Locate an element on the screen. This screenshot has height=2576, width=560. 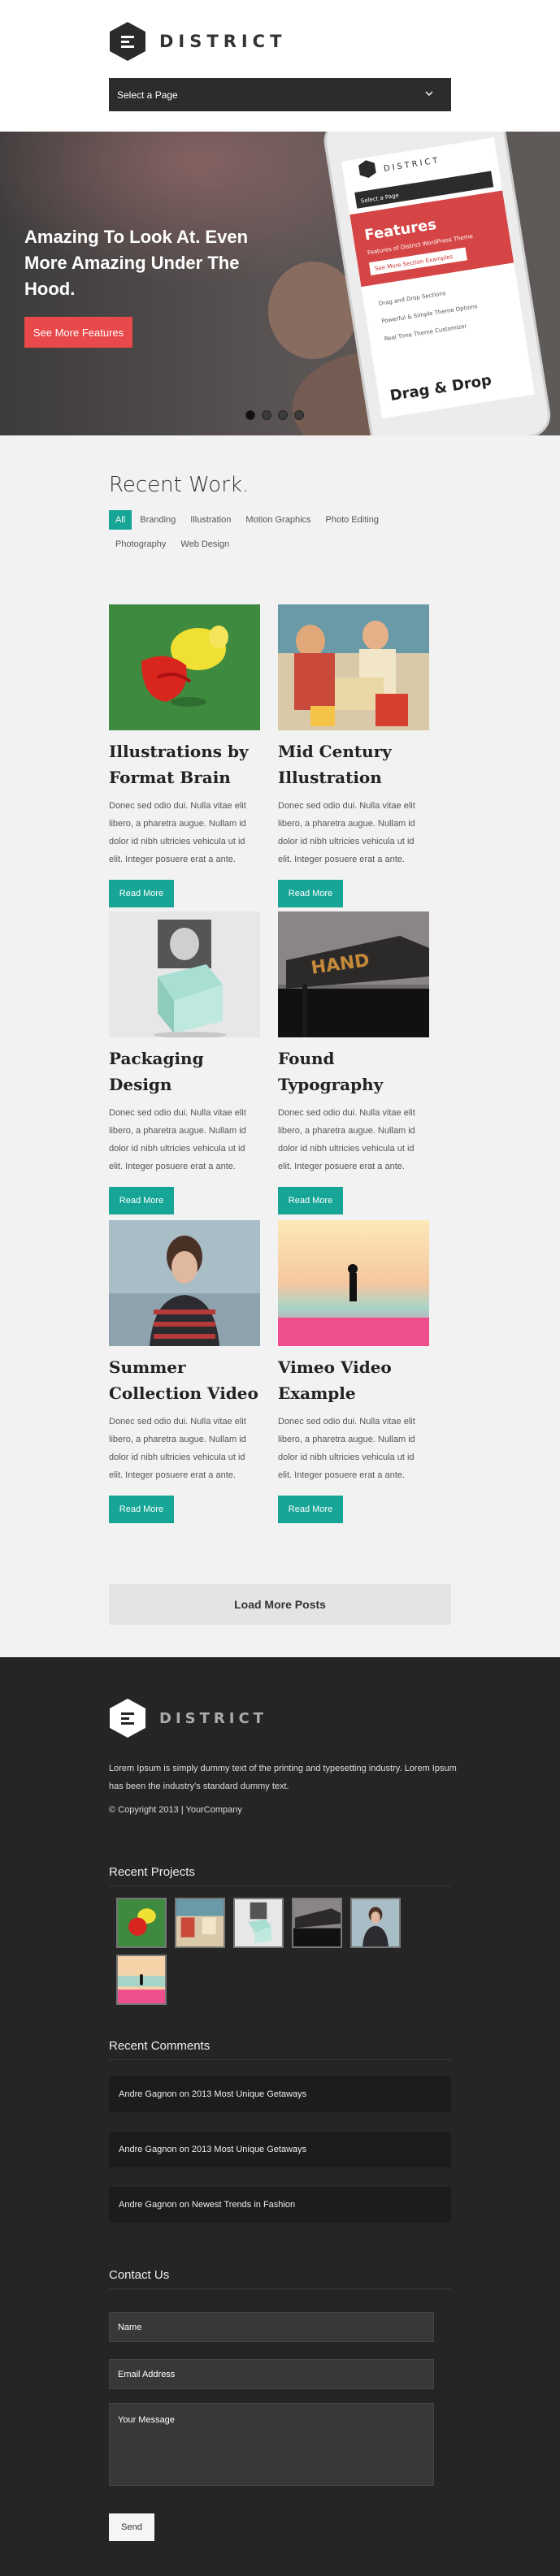
section-title: Recent Work. is located at coordinates (179, 485).